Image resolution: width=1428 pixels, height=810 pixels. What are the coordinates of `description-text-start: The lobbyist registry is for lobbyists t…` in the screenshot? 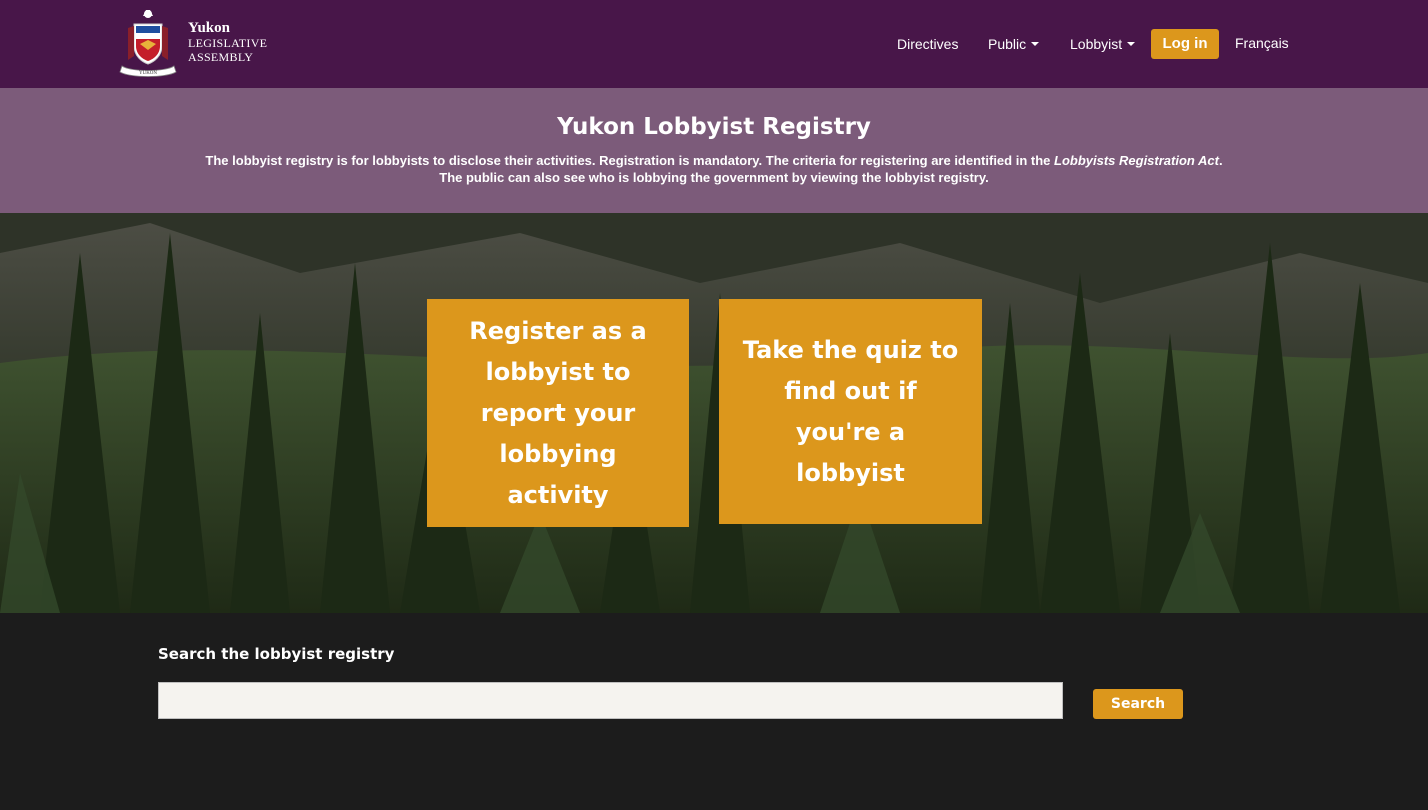 It's located at (629, 160).